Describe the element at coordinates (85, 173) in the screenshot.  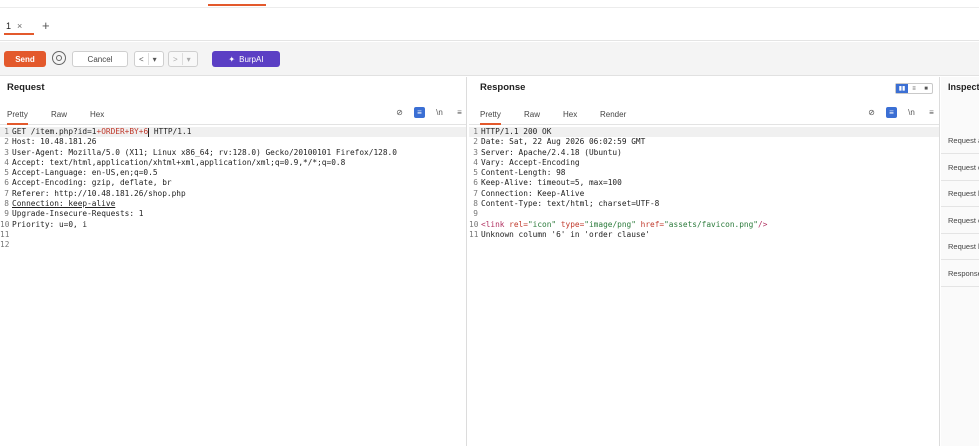
I see `line-text: Accept-Language: en-US,en;q=0.5` at that location.